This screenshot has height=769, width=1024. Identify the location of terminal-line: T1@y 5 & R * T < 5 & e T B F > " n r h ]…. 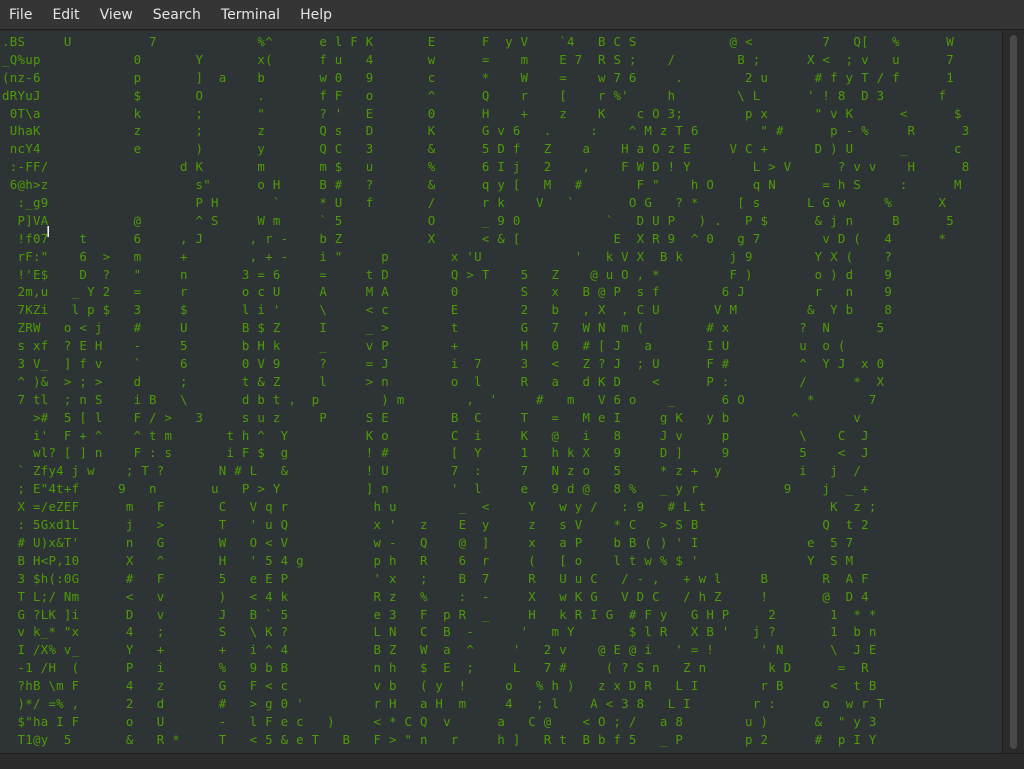
(439, 739).